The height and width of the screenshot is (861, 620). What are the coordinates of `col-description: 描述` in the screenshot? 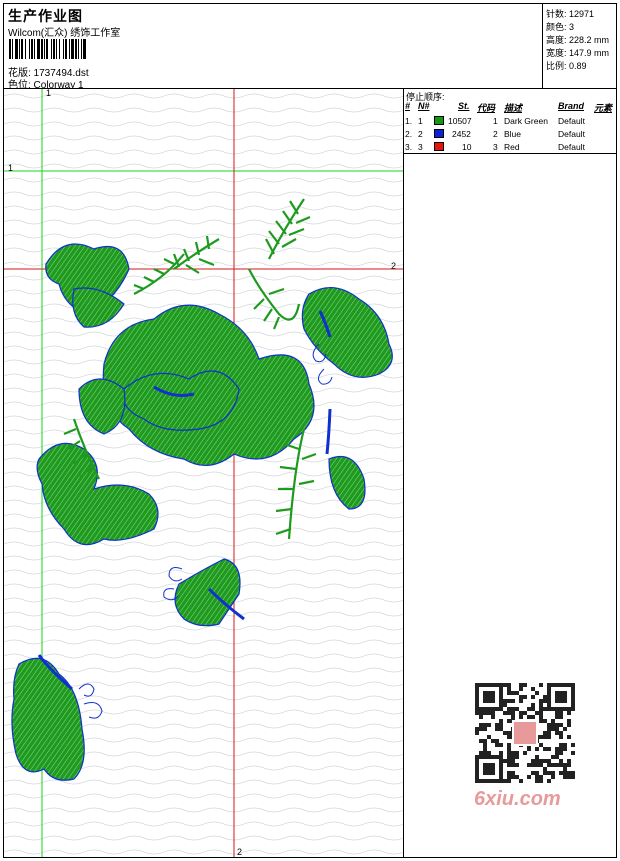 It's located at (513, 108).